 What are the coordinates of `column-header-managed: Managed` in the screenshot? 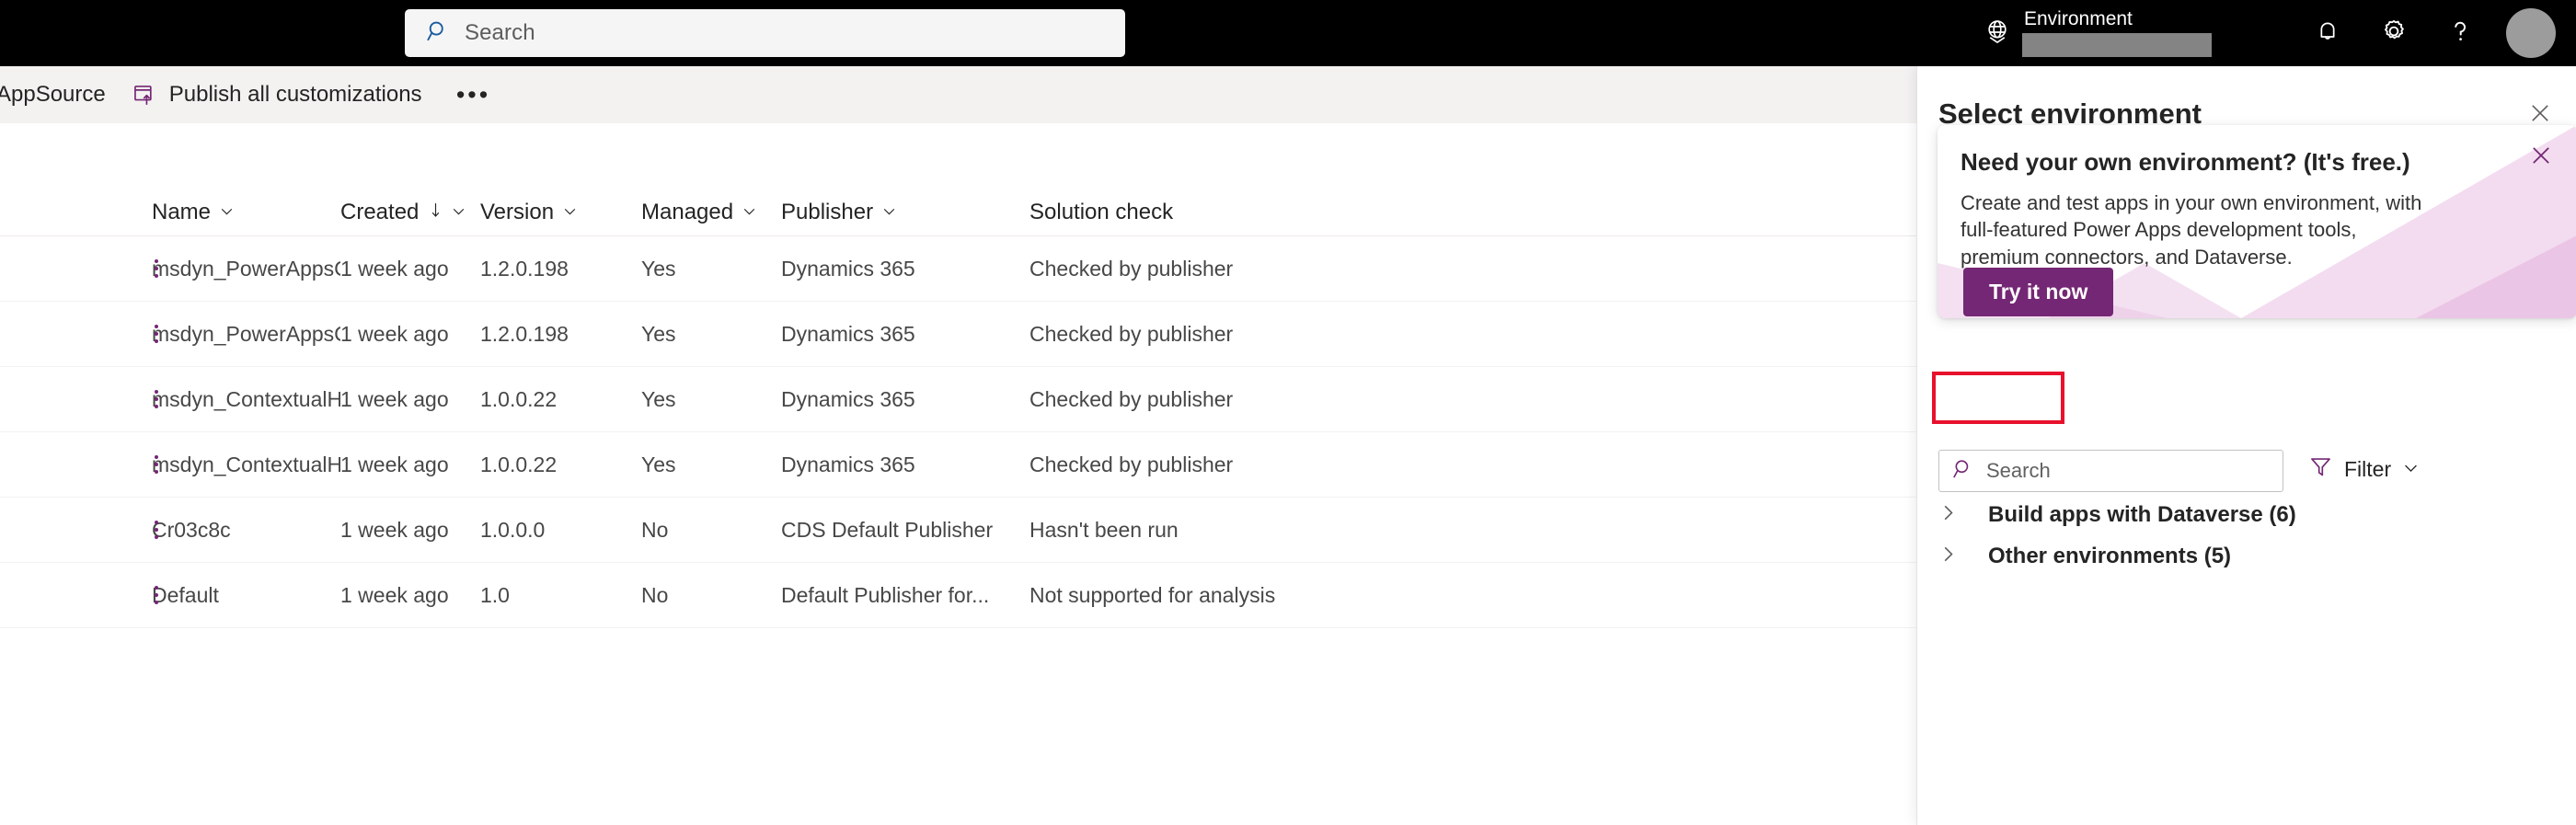 It's located at (711, 212).